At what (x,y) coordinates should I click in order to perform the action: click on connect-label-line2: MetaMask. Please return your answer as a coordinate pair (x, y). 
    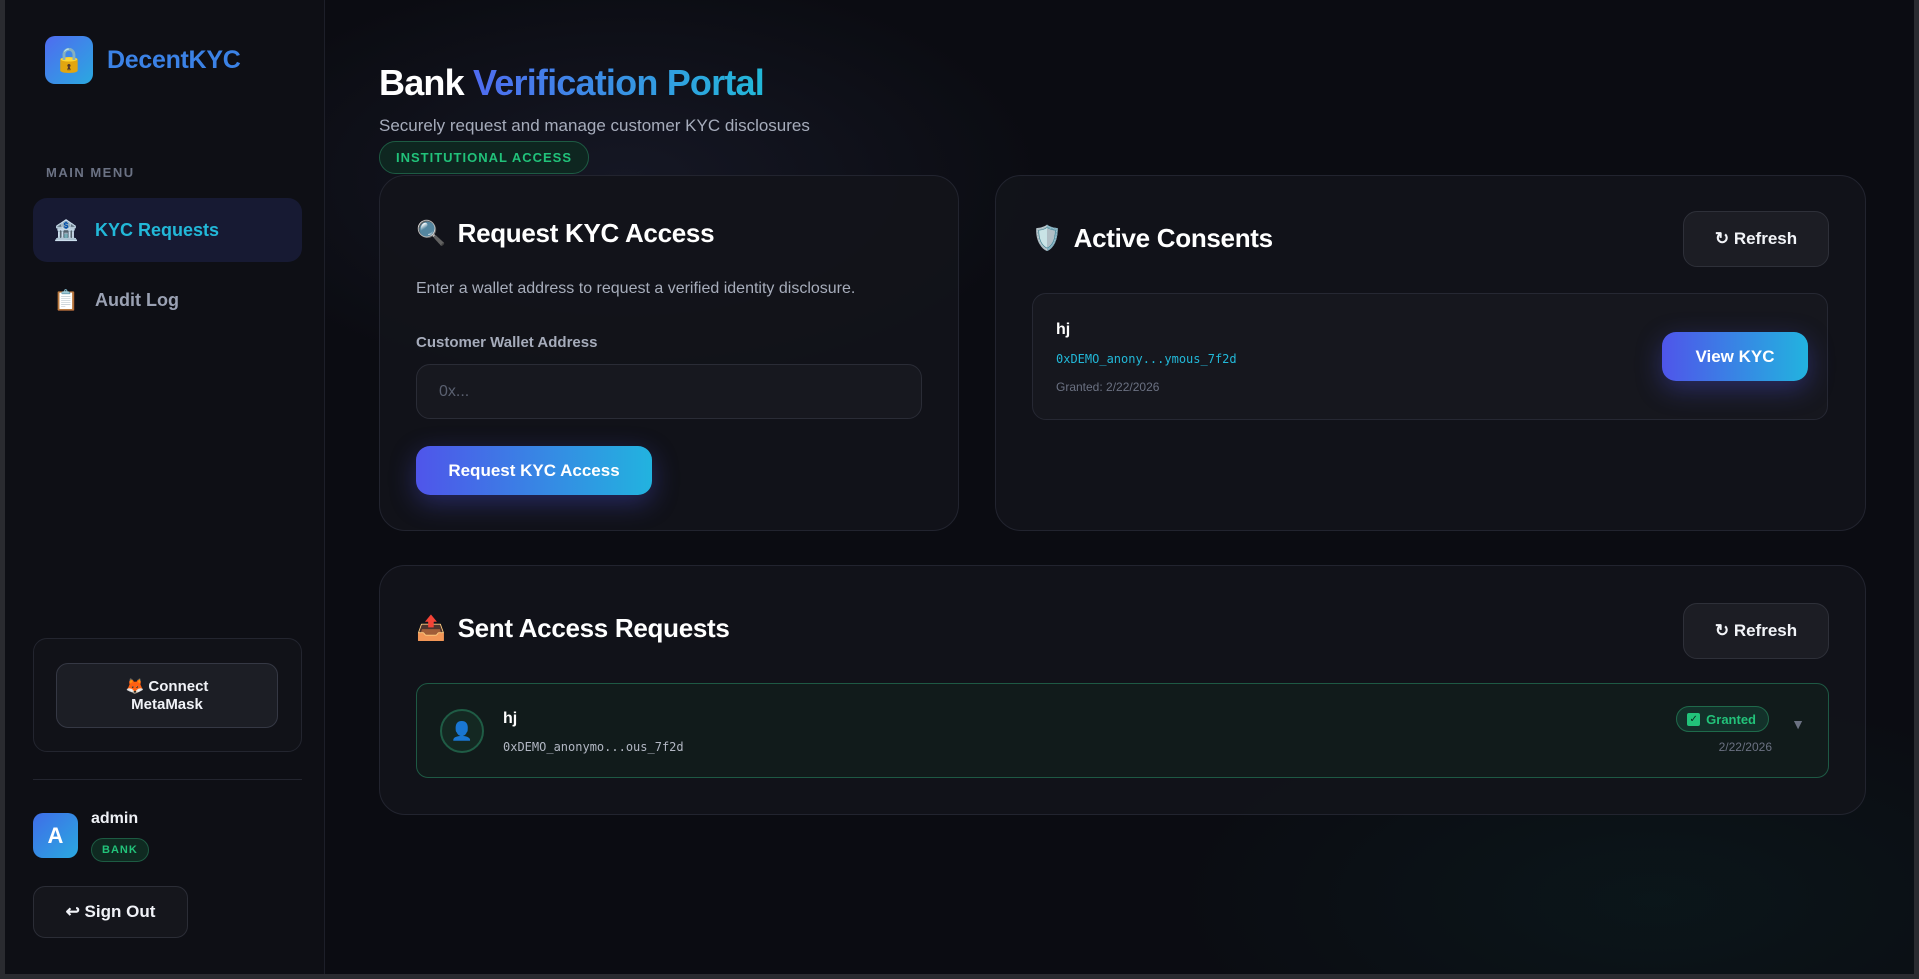
    Looking at the image, I should click on (167, 704).